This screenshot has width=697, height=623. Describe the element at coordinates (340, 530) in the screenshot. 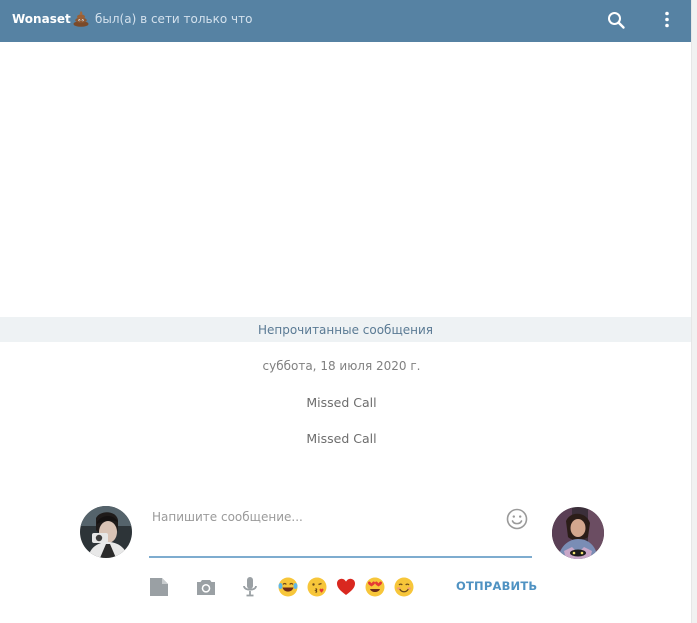

I see `message-composer` at that location.